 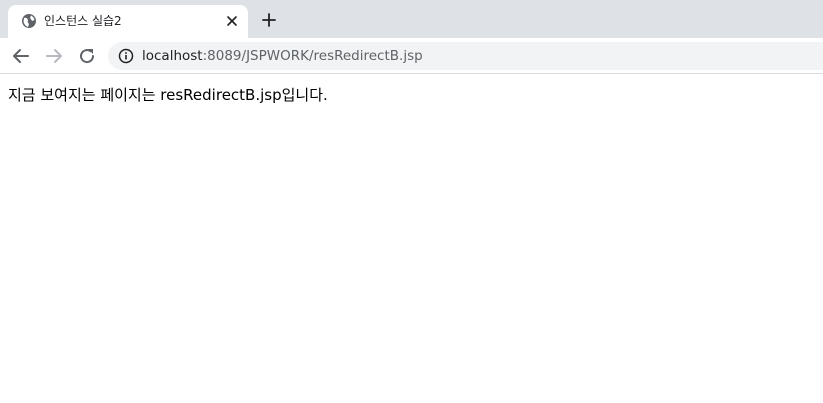 What do you see at coordinates (312, 56) in the screenshot?
I see `url-path: :8089/JSPWORK/resRedirectB.jsp` at bounding box center [312, 56].